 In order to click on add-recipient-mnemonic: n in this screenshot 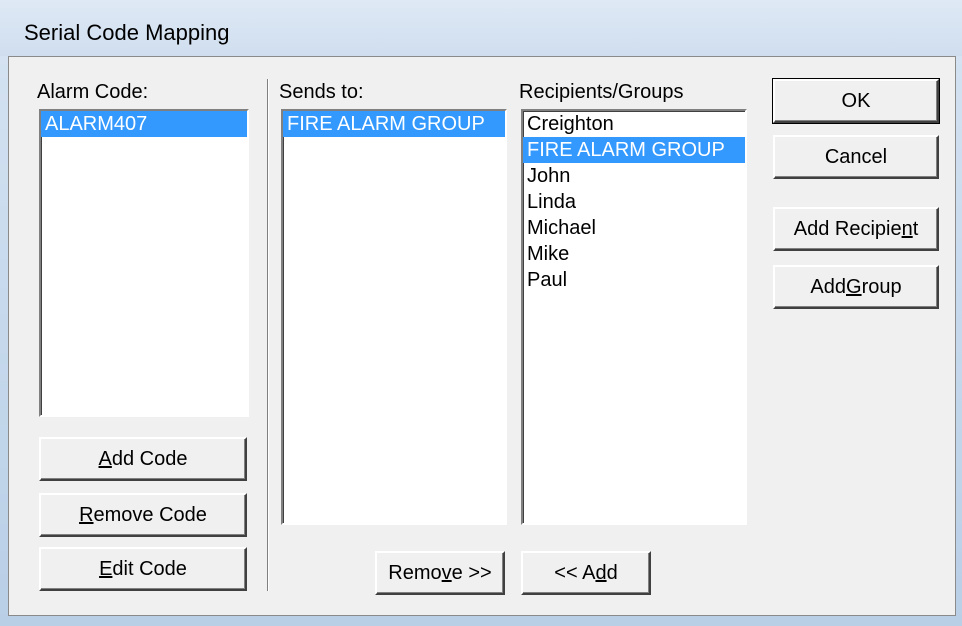, I will do `click(907, 228)`.